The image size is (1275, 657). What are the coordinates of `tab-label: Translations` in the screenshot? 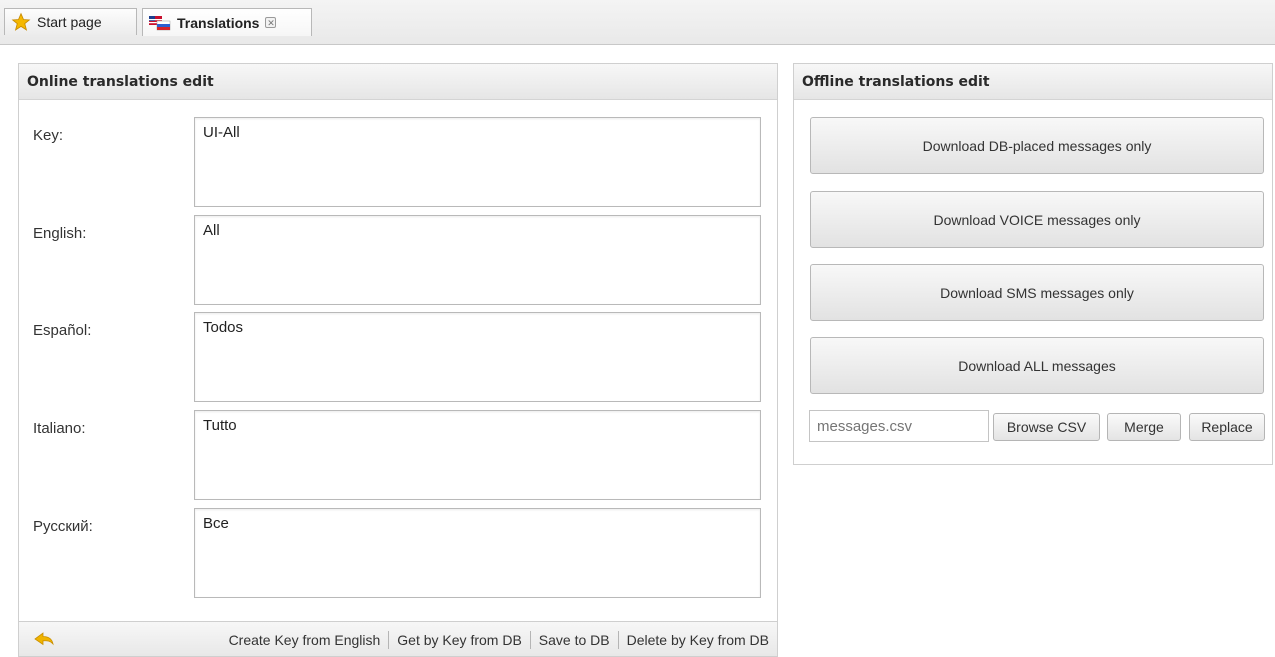 It's located at (218, 22).